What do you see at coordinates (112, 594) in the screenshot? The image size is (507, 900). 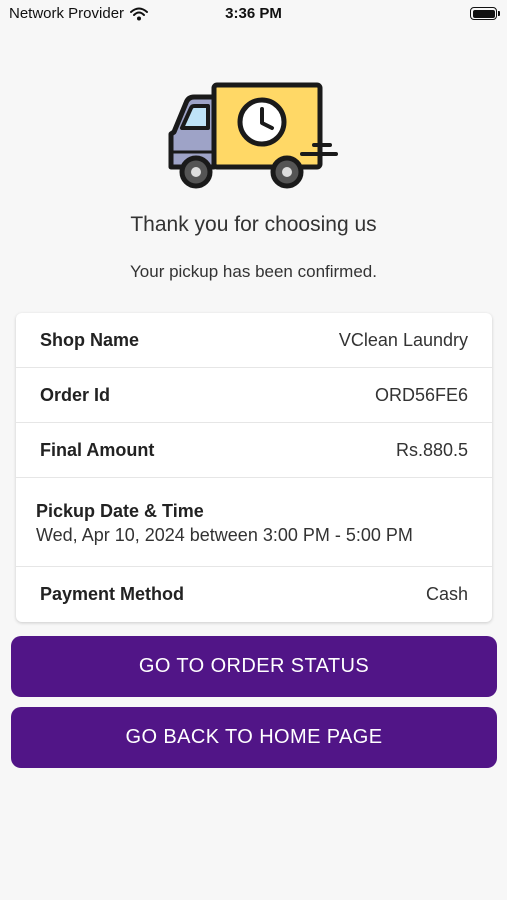 I see `payment-method-label: Payment Method` at bounding box center [112, 594].